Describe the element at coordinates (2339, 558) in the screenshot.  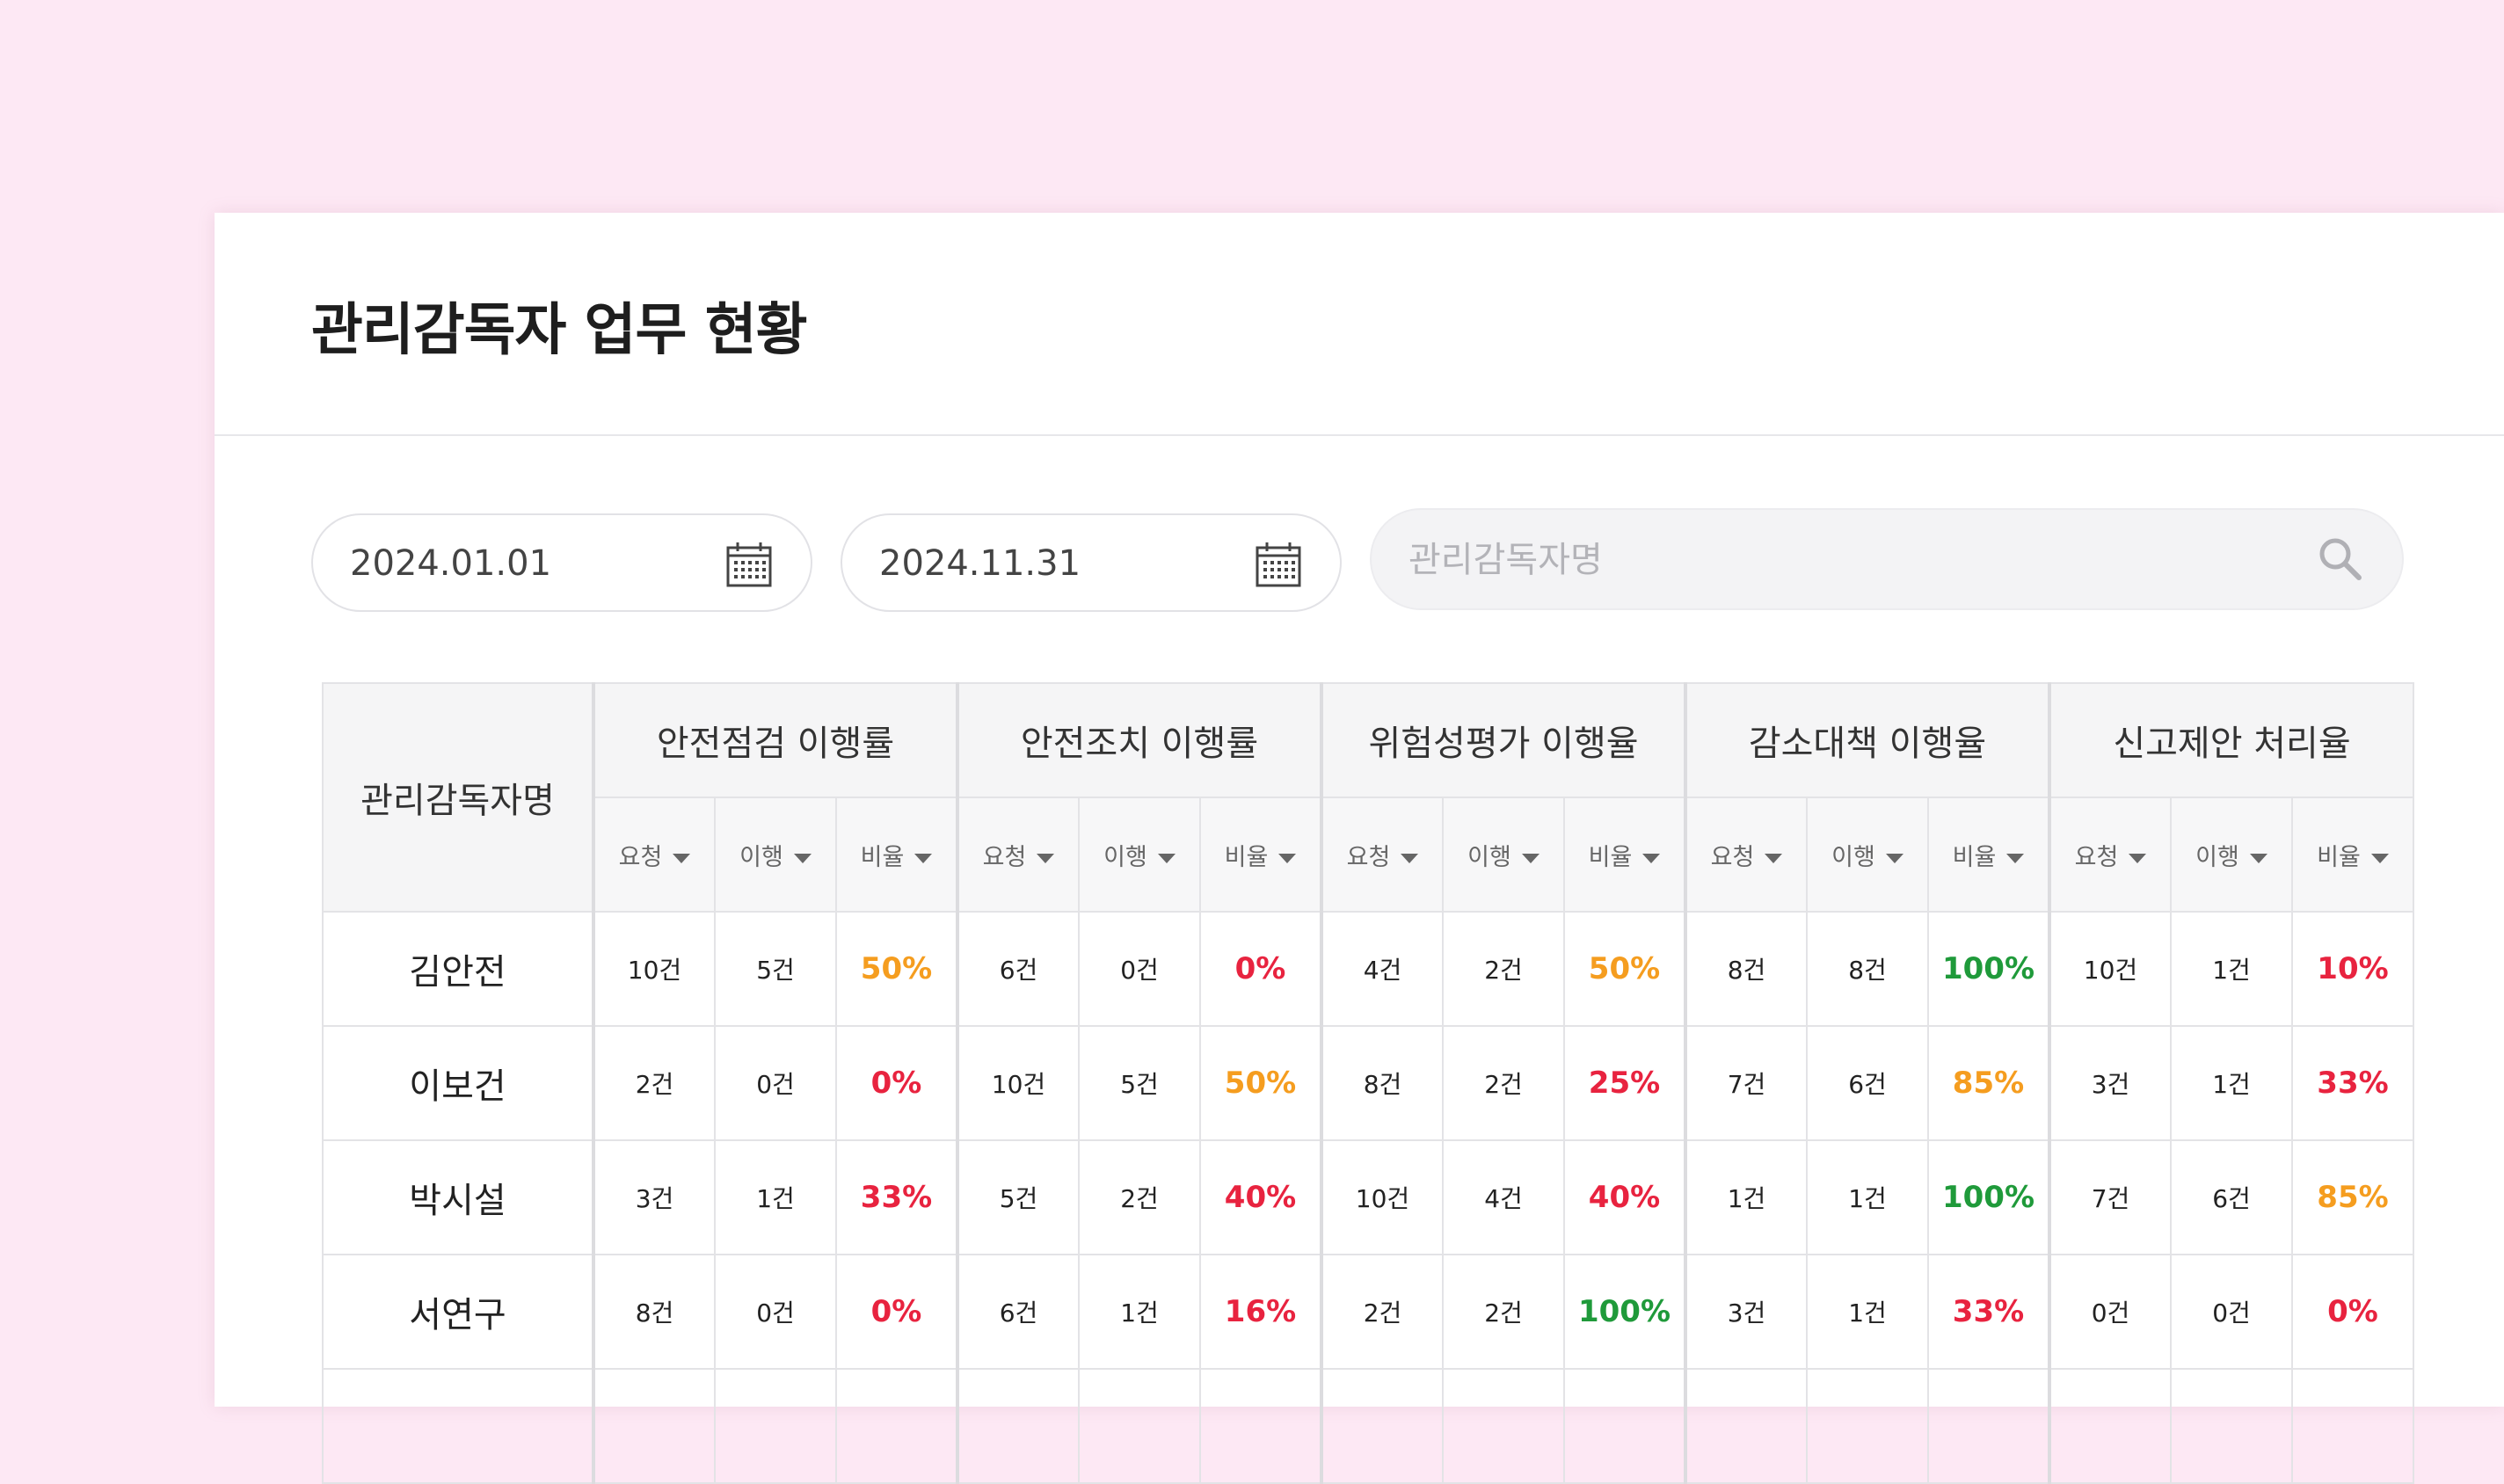
I see `search-icon` at that location.